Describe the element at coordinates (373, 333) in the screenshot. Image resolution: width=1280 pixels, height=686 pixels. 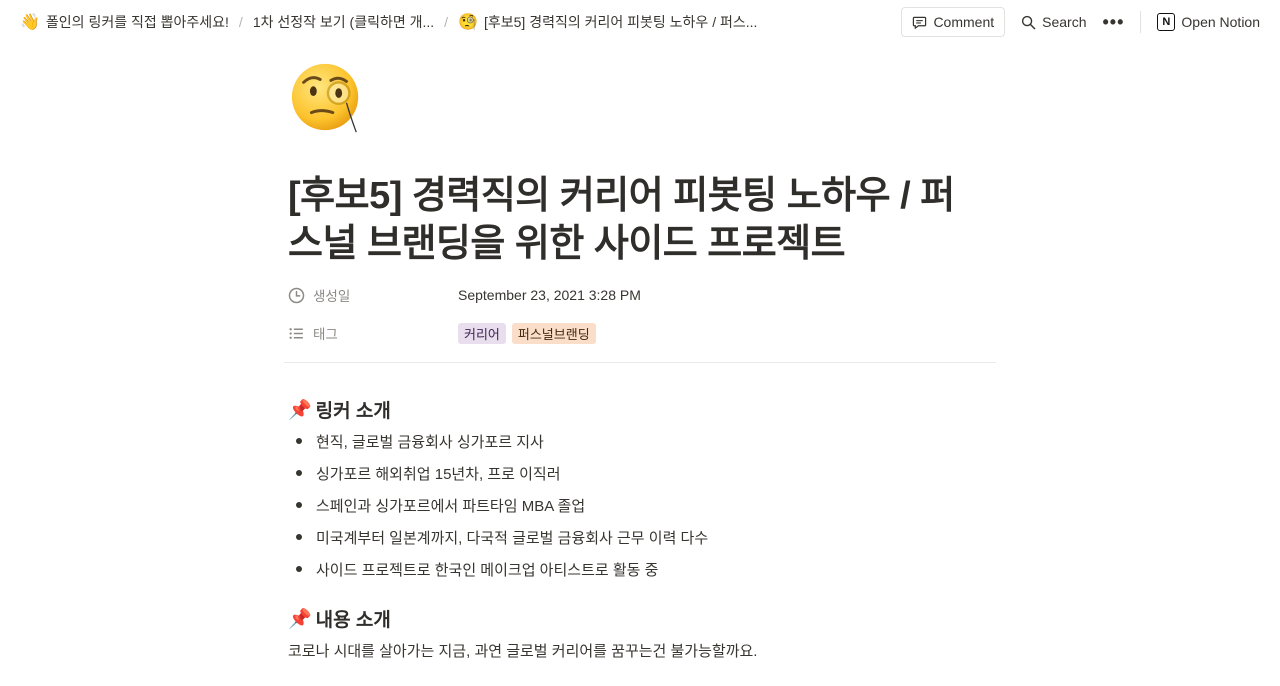
I see `property-name: 태그` at that location.